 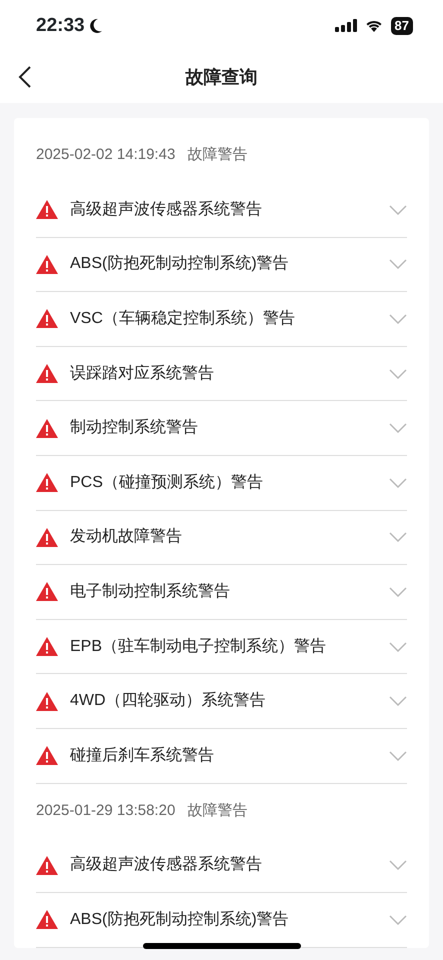 What do you see at coordinates (221, 374) in the screenshot?
I see `fault-row: 误踩踏对应系统警告` at bounding box center [221, 374].